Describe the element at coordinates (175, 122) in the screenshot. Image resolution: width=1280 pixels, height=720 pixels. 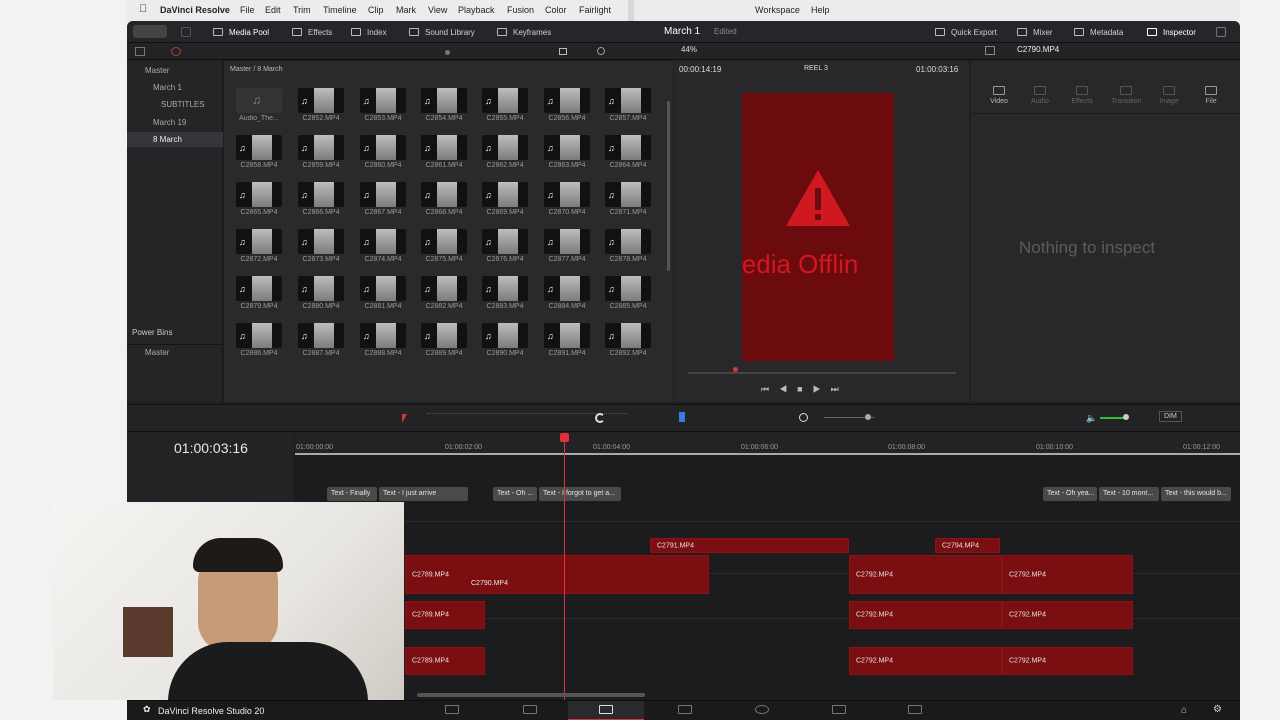
I see `bin-march-19: March 19` at that location.